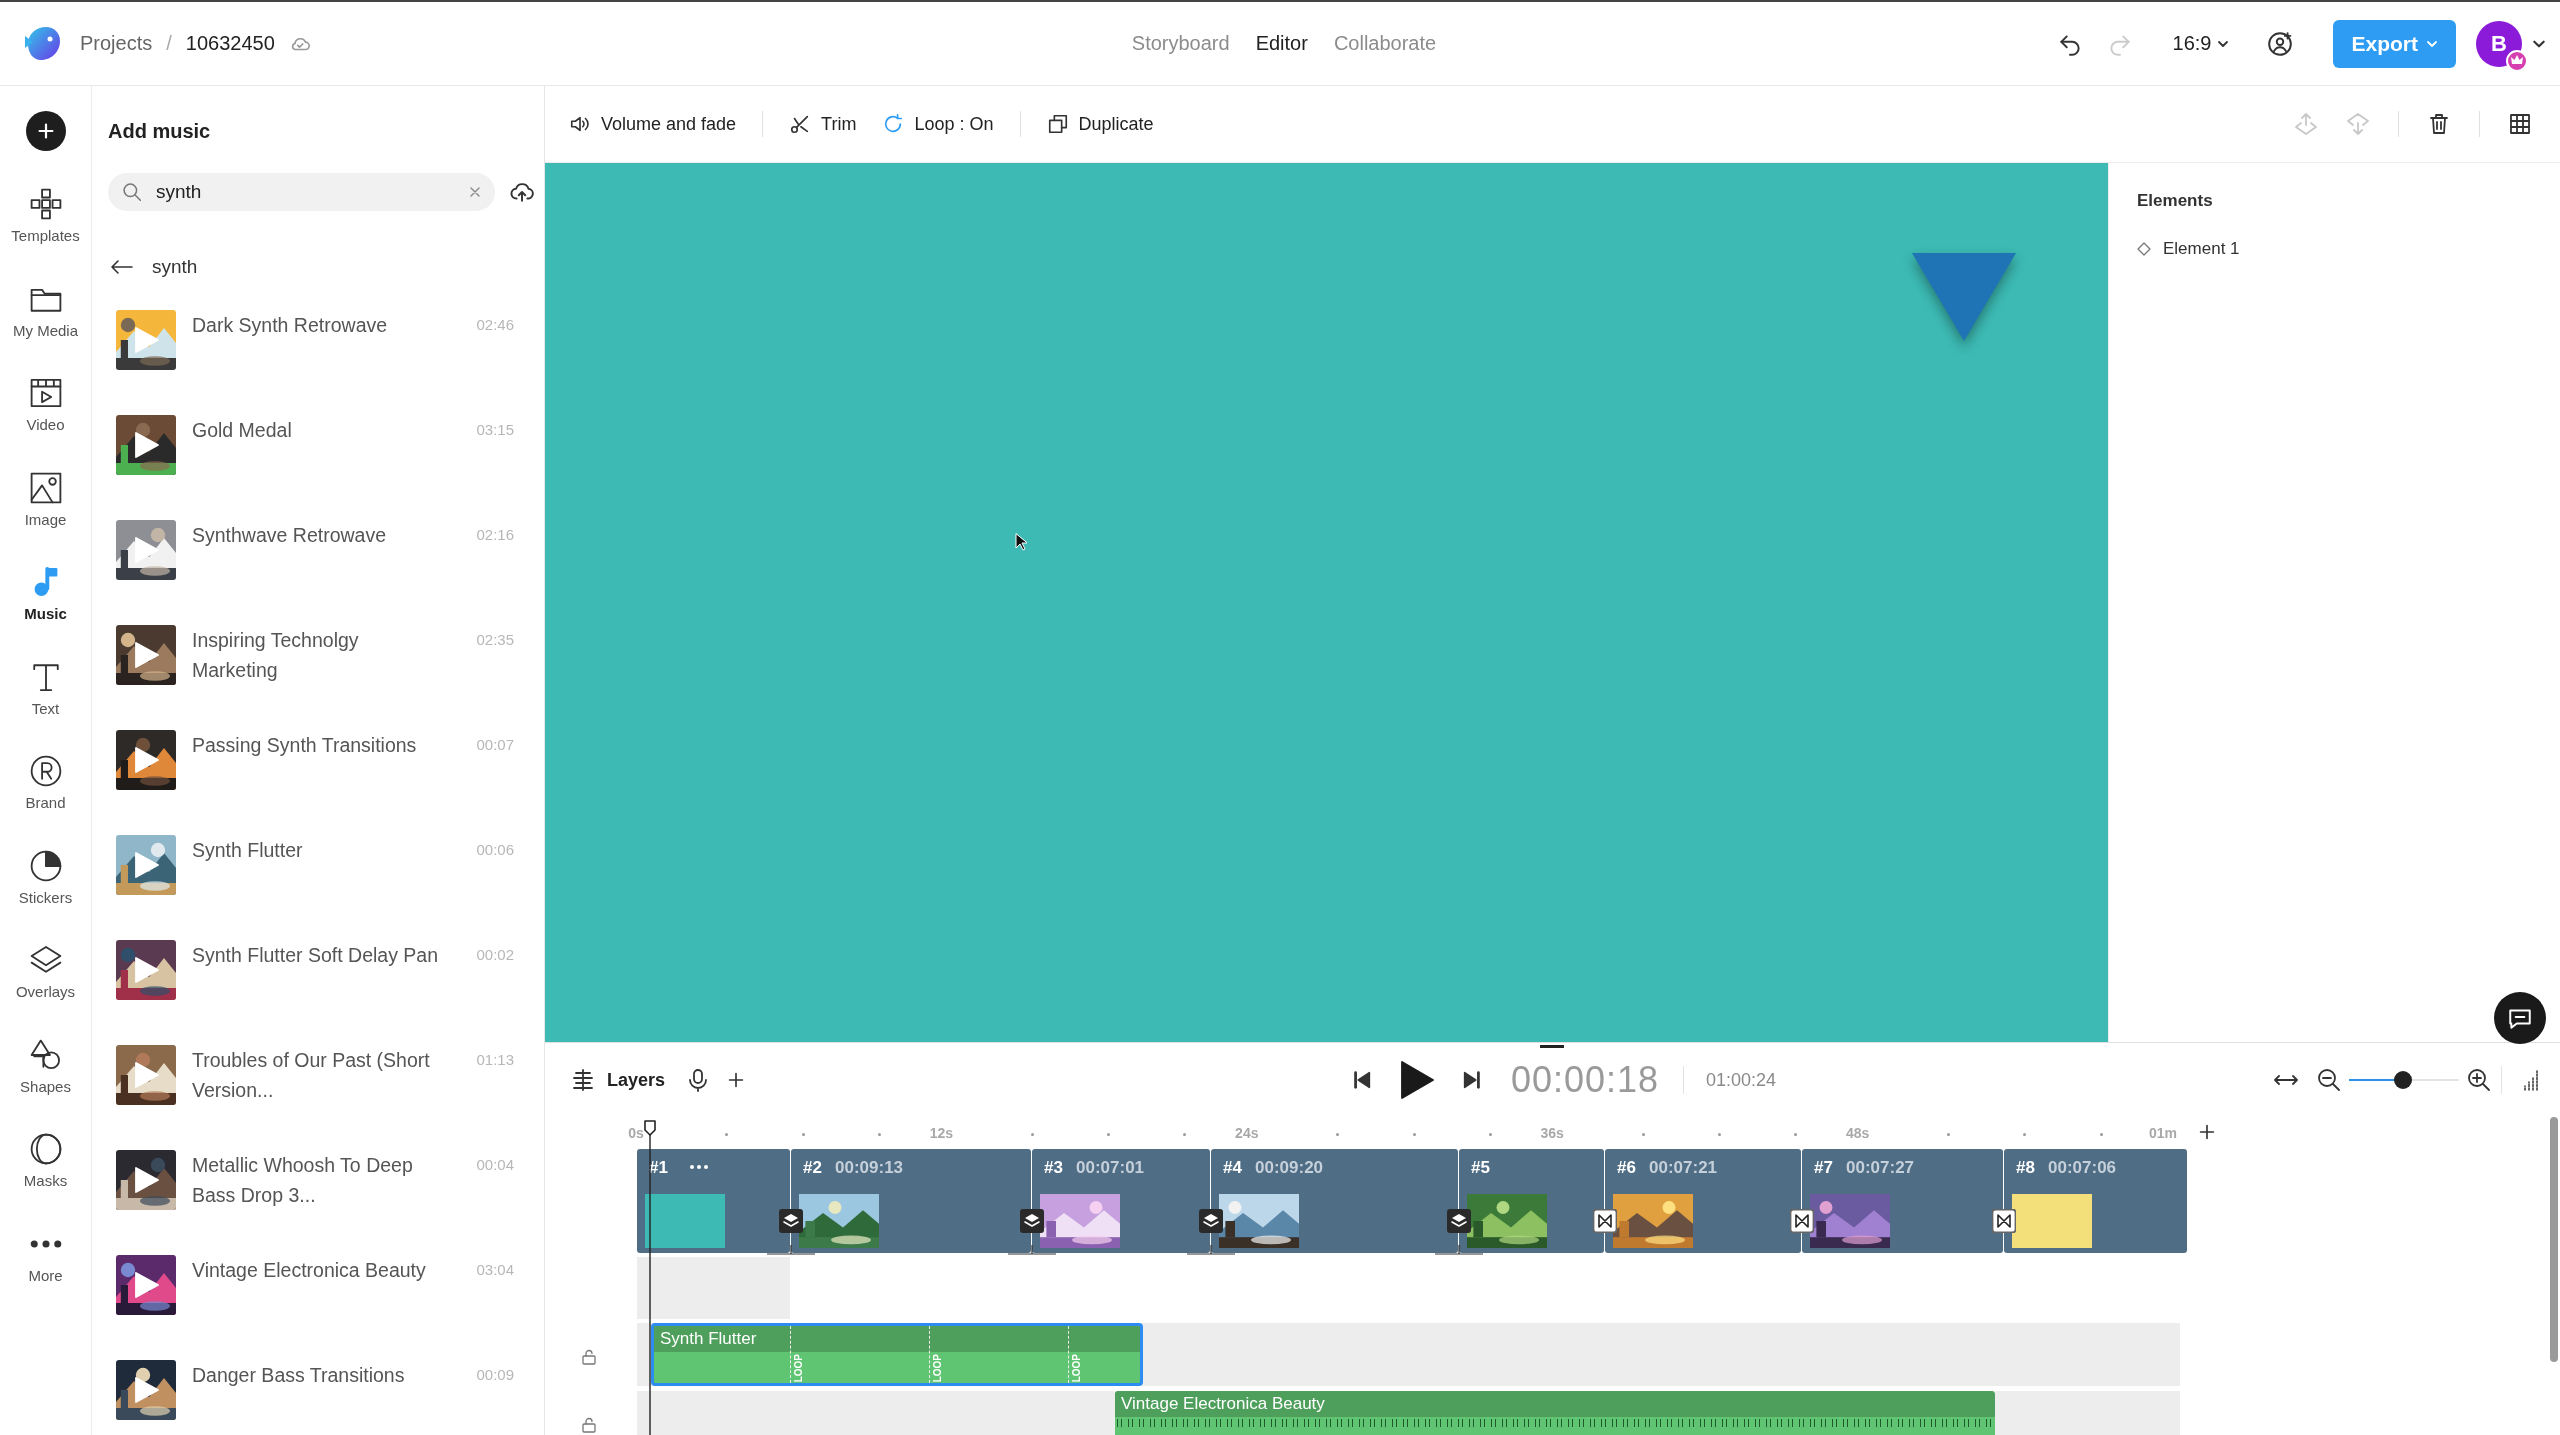  Describe the element at coordinates (583, 1080) in the screenshot. I see `layers-list-icon` at that location.